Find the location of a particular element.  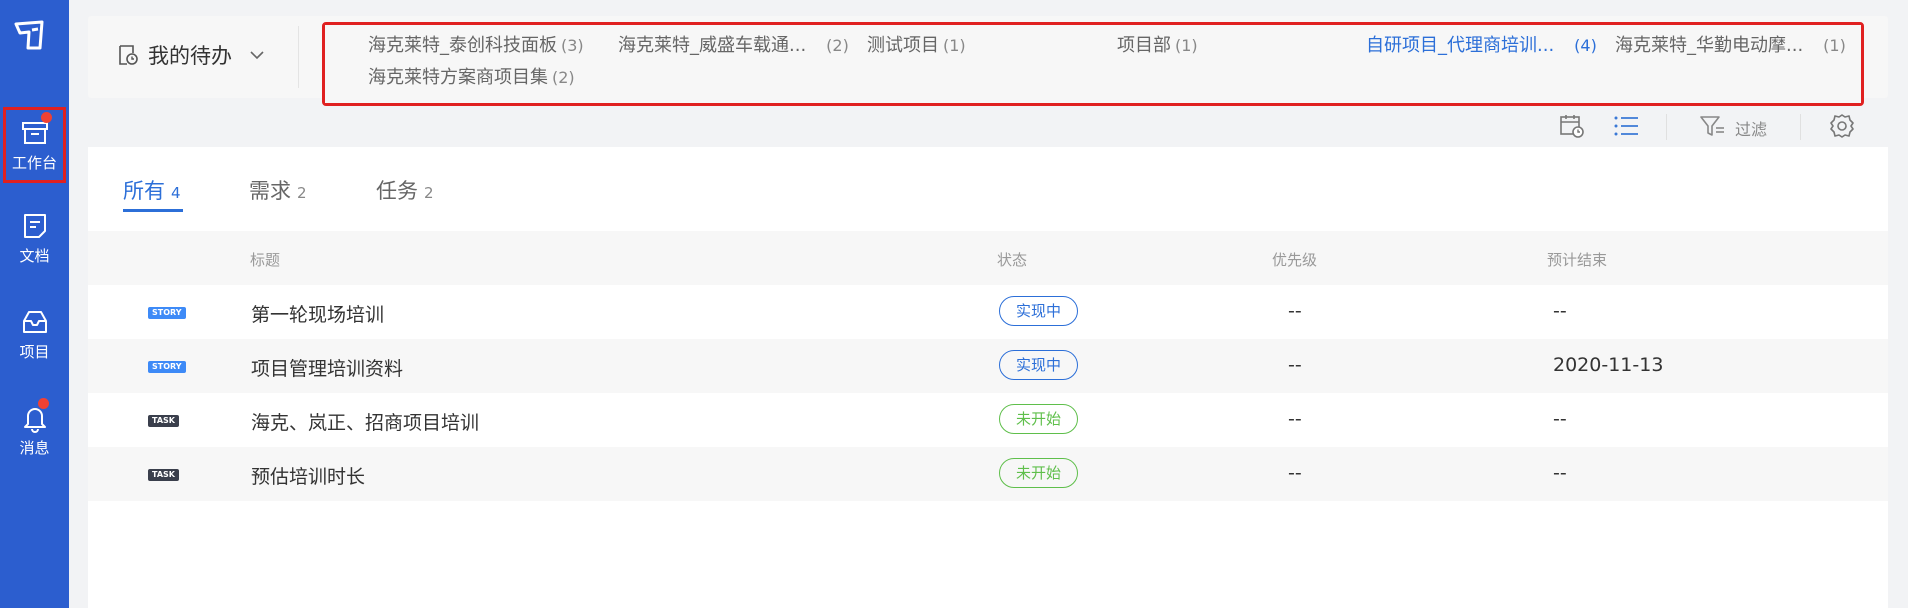

tab-all: 所有 4 is located at coordinates (152, 190).